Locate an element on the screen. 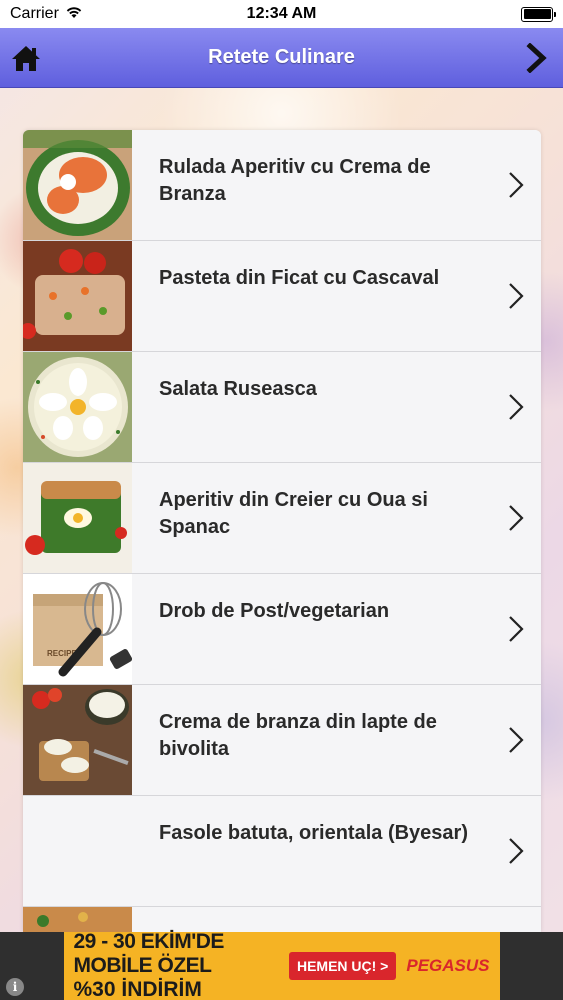 The image size is (563, 1000). list-item-title: Rulada Aperitiv cu Crema de Branza is located at coordinates (295, 180).